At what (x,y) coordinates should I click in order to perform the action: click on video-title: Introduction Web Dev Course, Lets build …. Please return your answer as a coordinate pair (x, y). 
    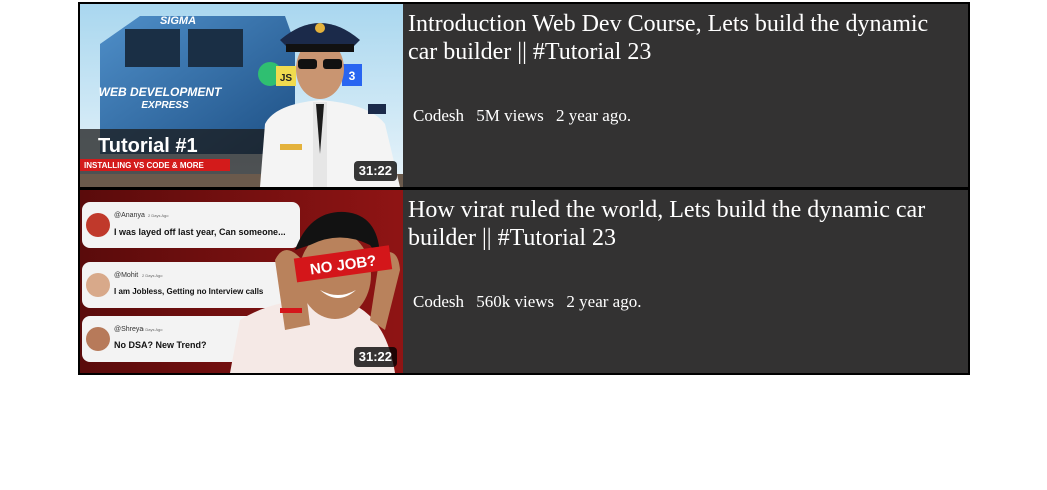
    Looking at the image, I should click on (684, 38).